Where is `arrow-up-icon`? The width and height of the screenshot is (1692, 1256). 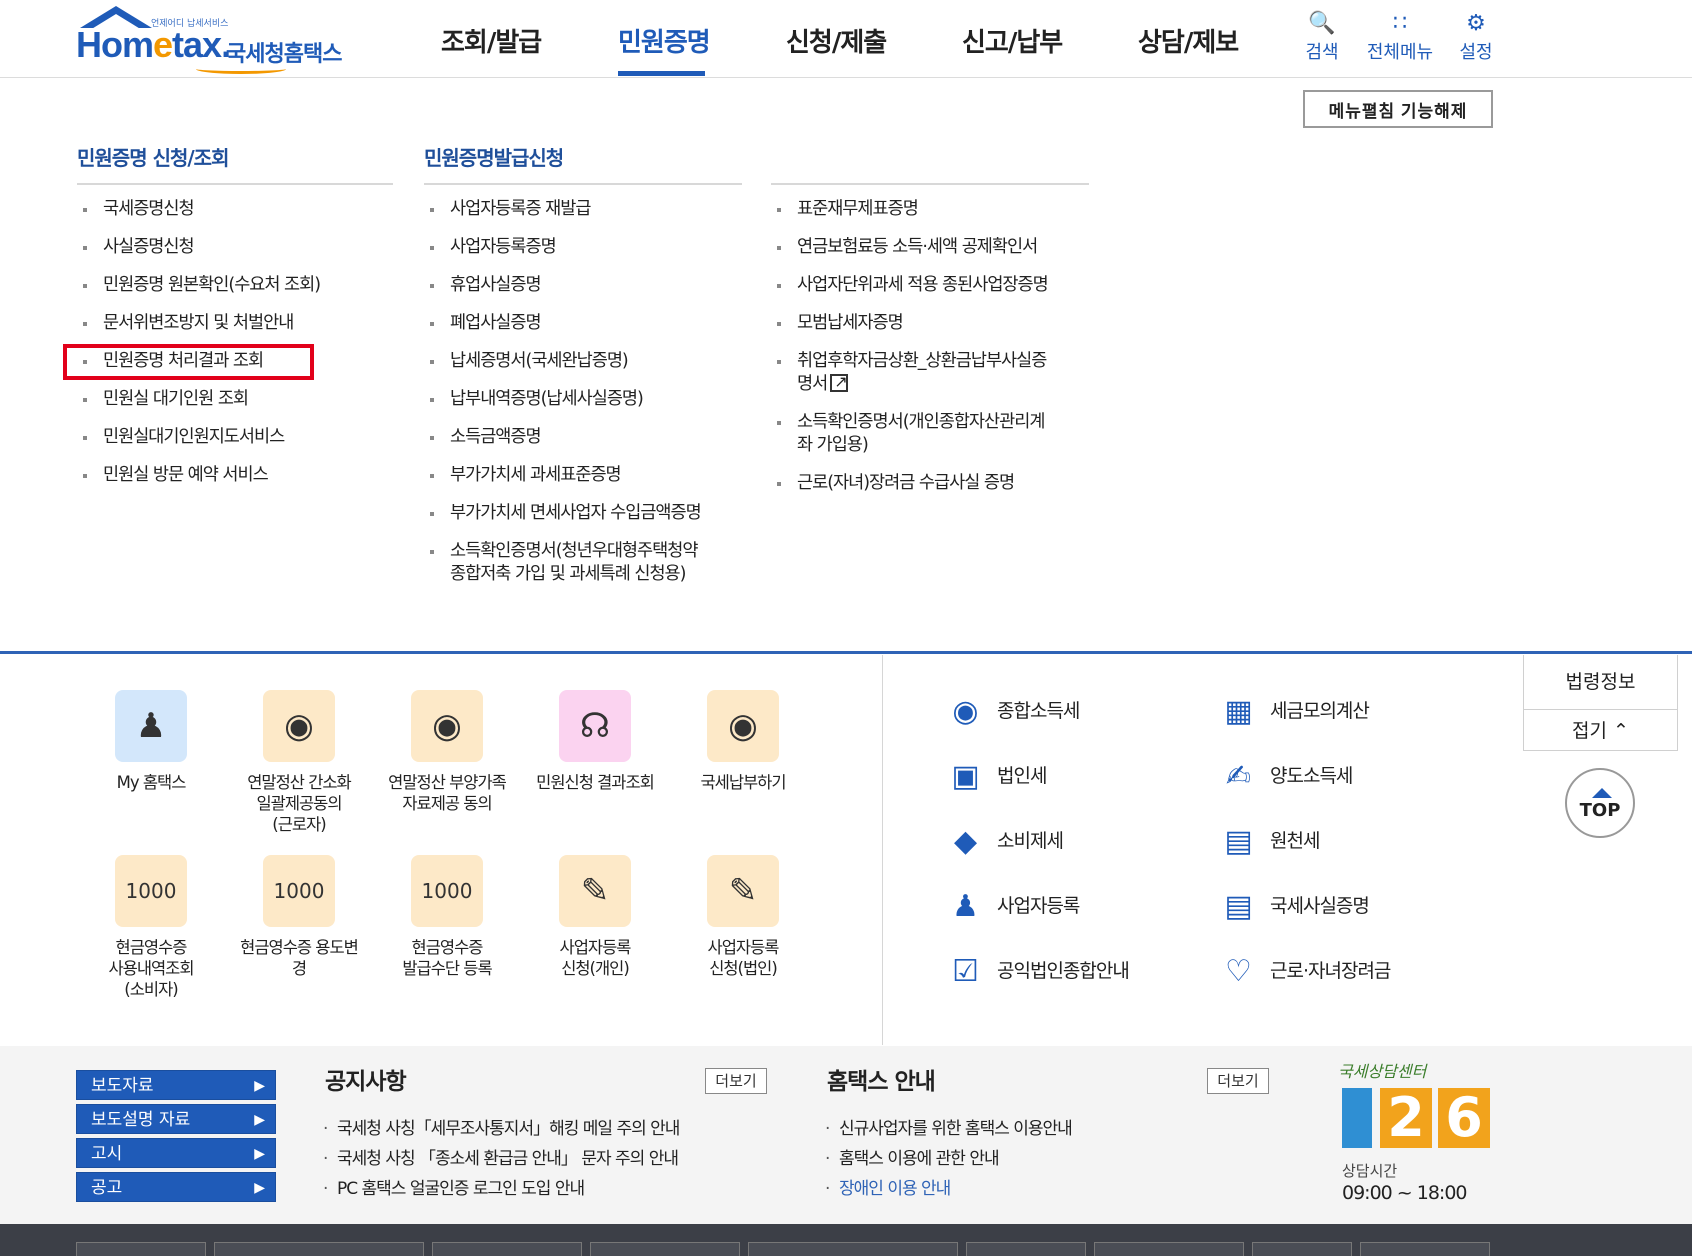
arrow-up-icon is located at coordinates (1602, 793).